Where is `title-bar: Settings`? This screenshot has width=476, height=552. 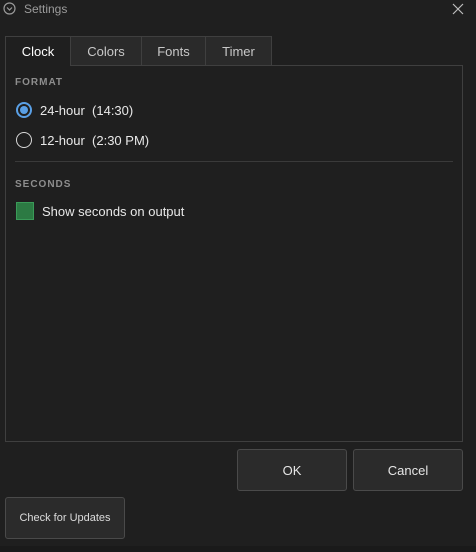
title-bar: Settings is located at coordinates (238, 10).